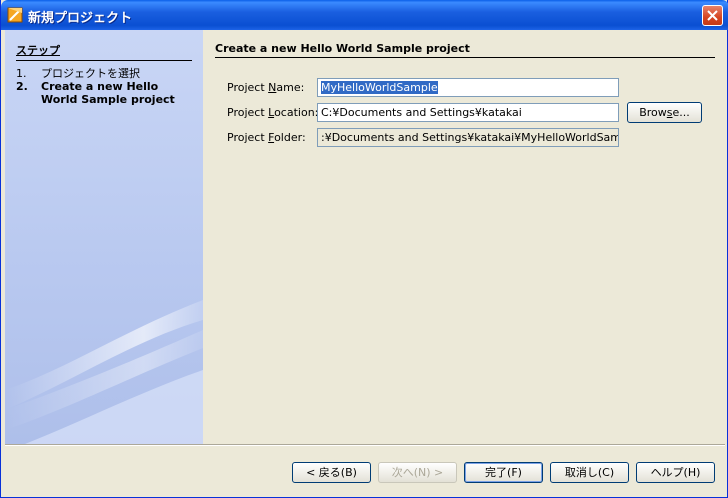  Describe the element at coordinates (364, 15) in the screenshot. I see `title-bar: 新規プロジェクト` at that location.